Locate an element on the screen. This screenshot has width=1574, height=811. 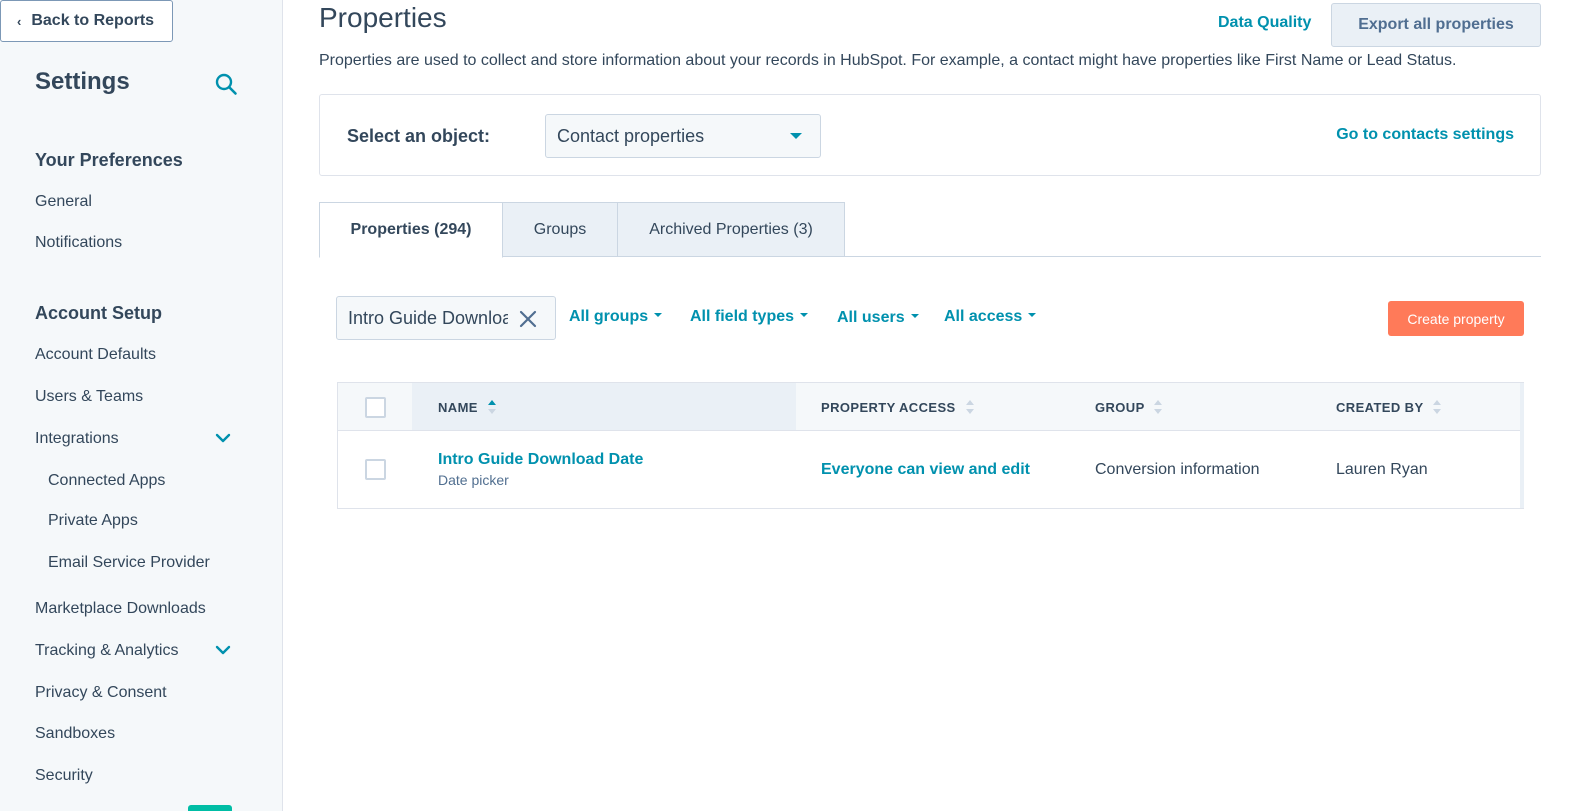
filter-all-groups: All groups is located at coordinates (616, 317).